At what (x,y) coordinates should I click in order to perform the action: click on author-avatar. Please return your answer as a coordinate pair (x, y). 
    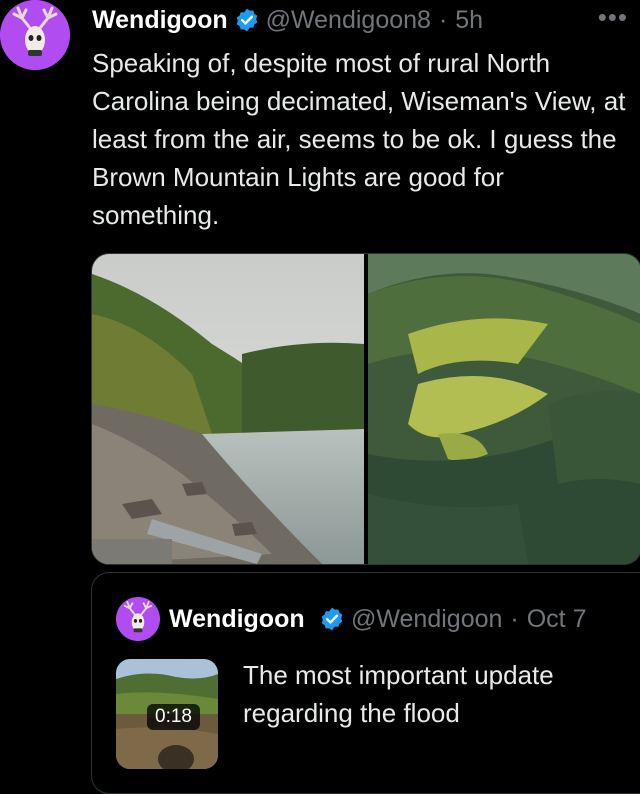
    Looking at the image, I should click on (35, 35).